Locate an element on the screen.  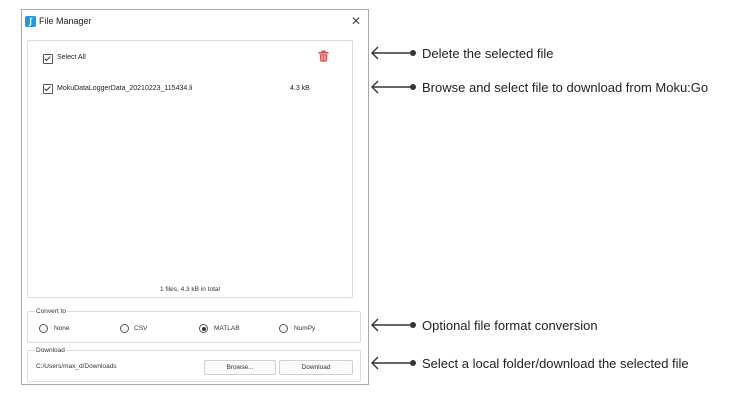
moku-app-icon: ∫ is located at coordinates (30, 21).